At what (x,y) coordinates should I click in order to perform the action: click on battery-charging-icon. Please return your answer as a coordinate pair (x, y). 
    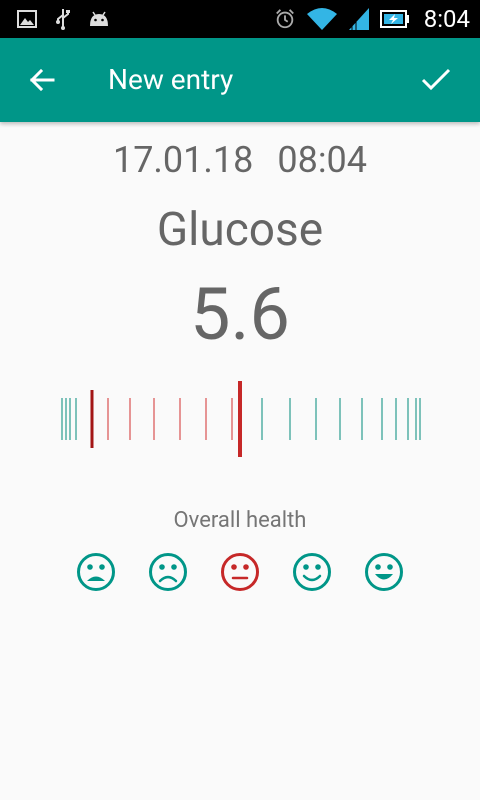
    Looking at the image, I should click on (394, 19).